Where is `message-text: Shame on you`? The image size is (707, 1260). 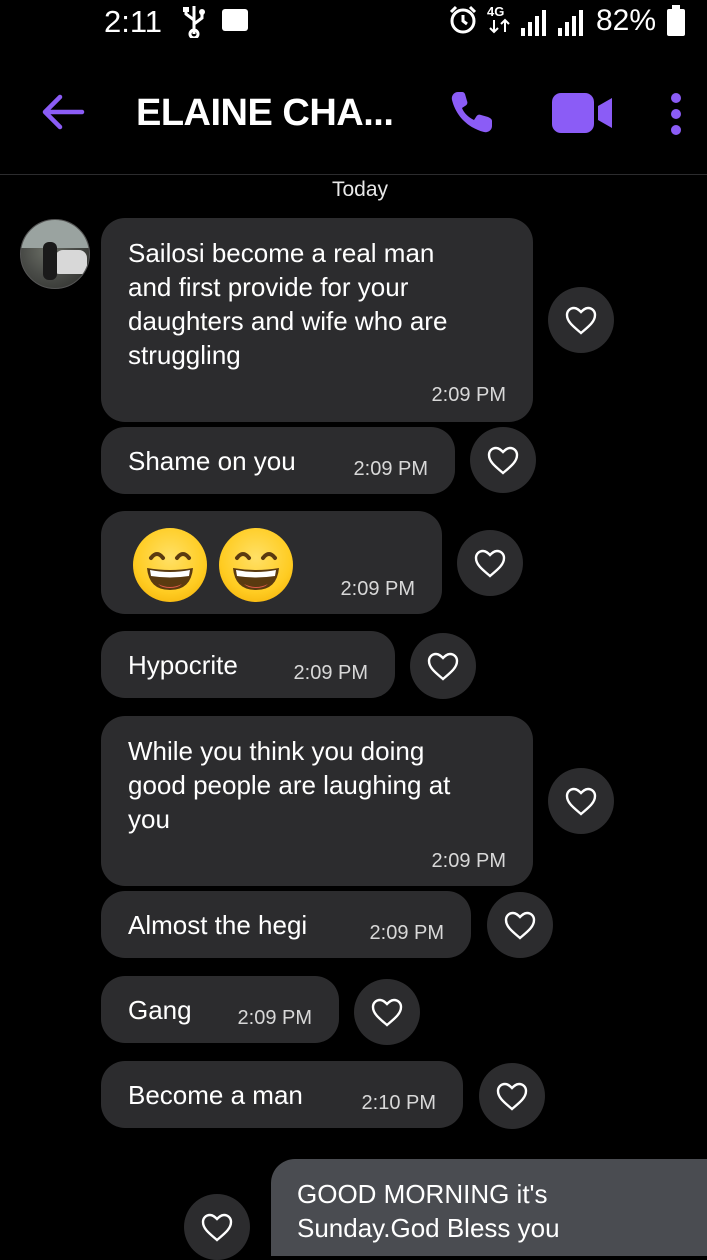
message-text: Shame on you is located at coordinates (212, 461).